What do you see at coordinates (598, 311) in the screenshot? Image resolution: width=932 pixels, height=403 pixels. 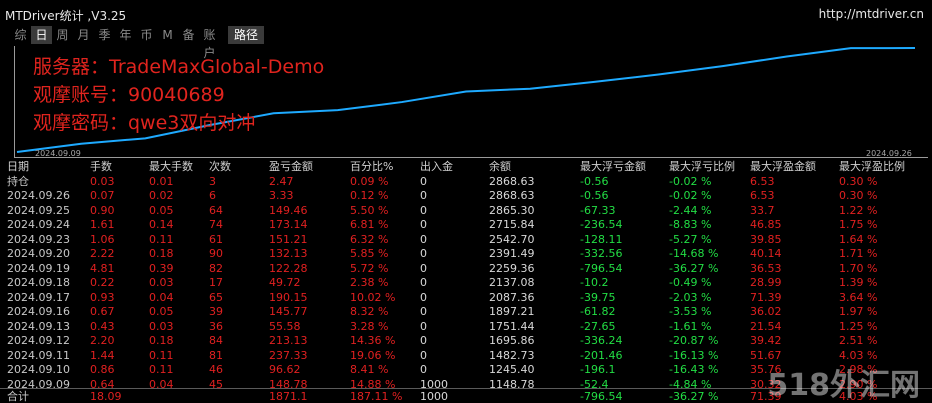 I see `table-cell: -61.82` at bounding box center [598, 311].